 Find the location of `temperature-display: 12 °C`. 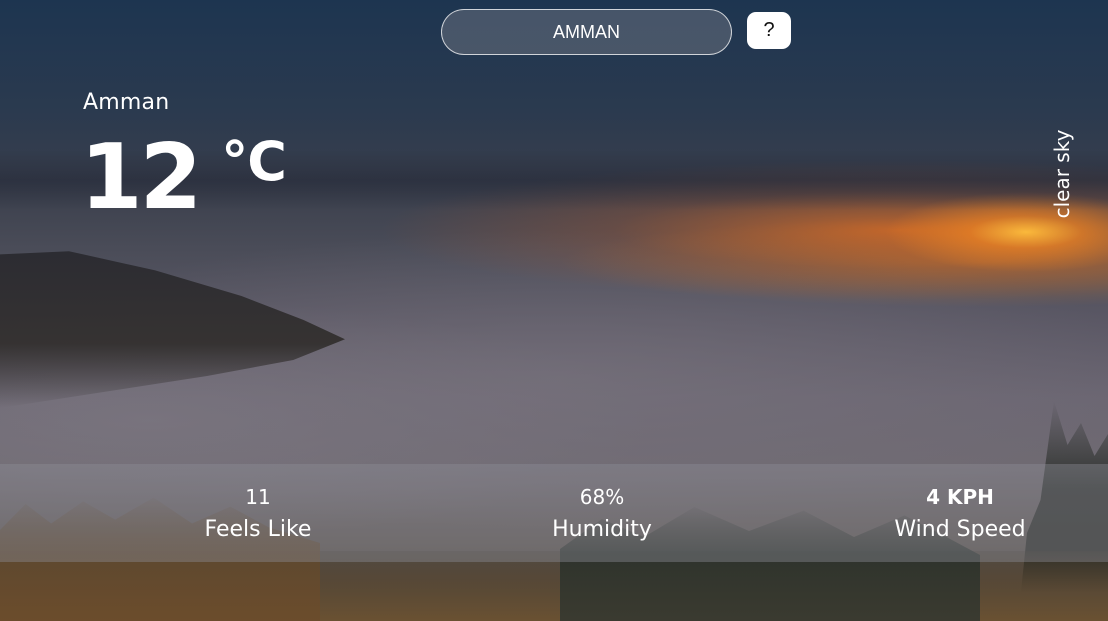

temperature-display: 12 °C is located at coordinates (183, 177).